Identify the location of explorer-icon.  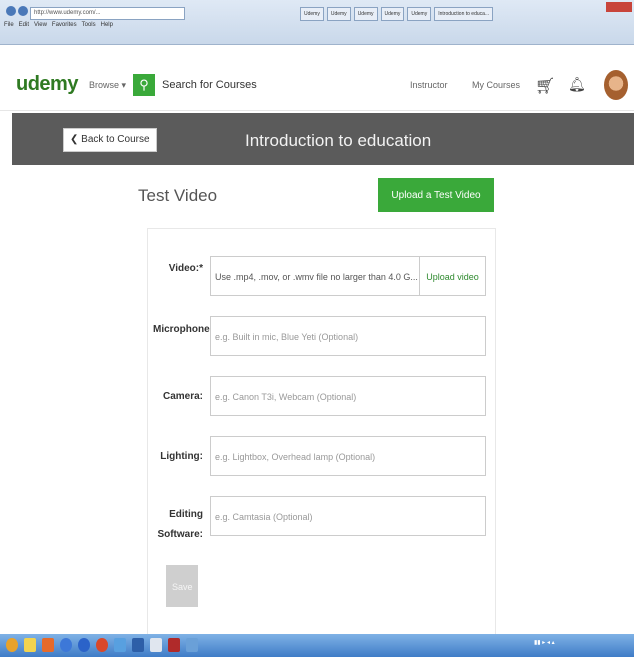
(156, 645).